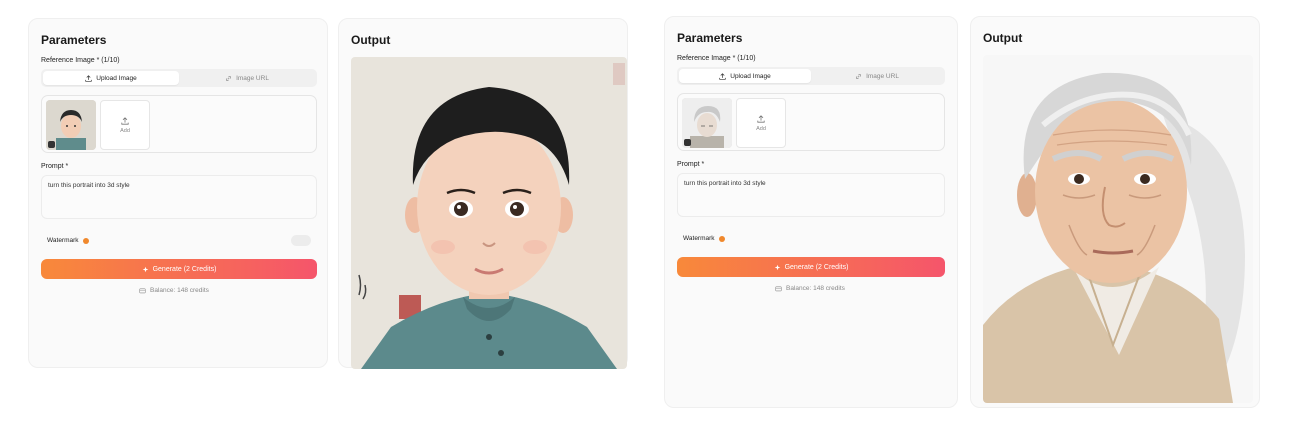  Describe the element at coordinates (301, 240) in the screenshot. I see `watermark-toggle` at that location.